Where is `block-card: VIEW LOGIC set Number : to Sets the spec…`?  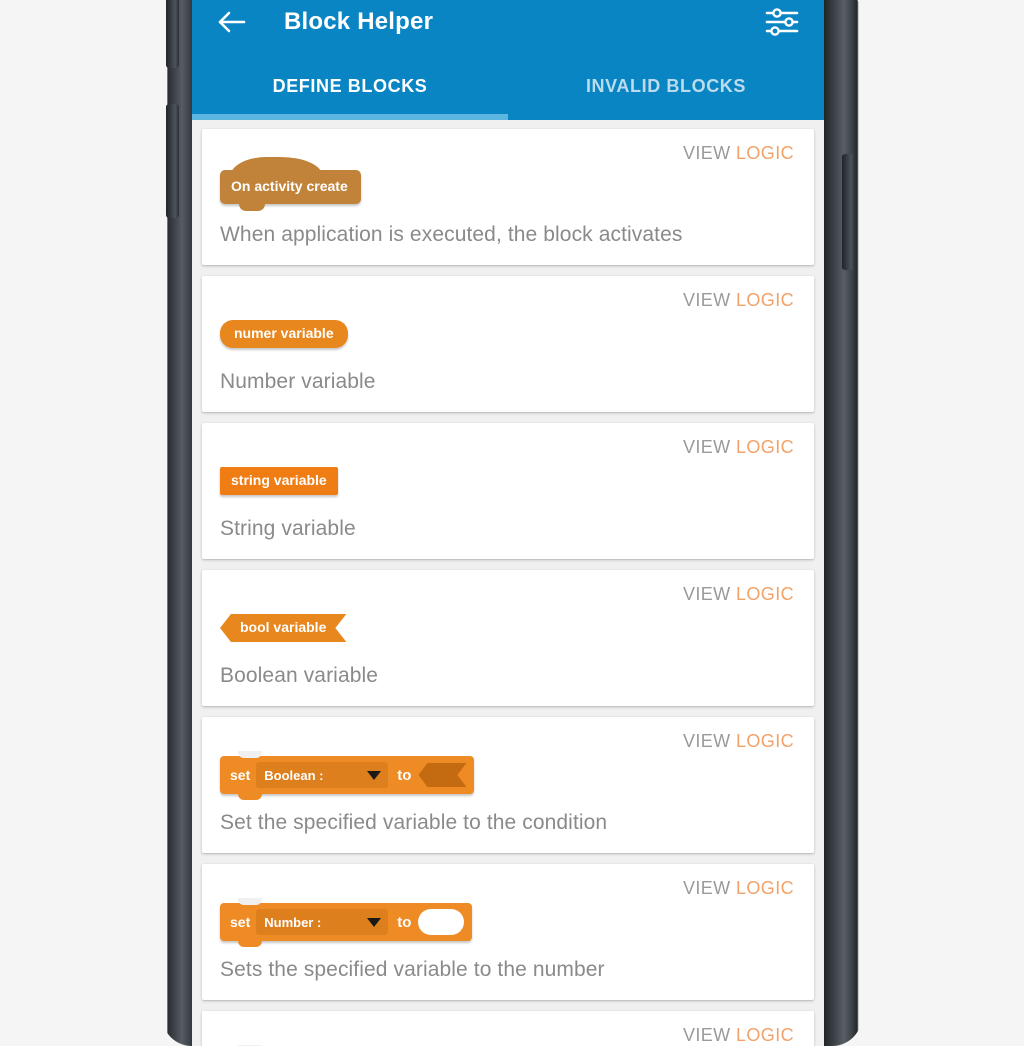 block-card: VIEW LOGIC set Number : to Sets the spec… is located at coordinates (508, 932).